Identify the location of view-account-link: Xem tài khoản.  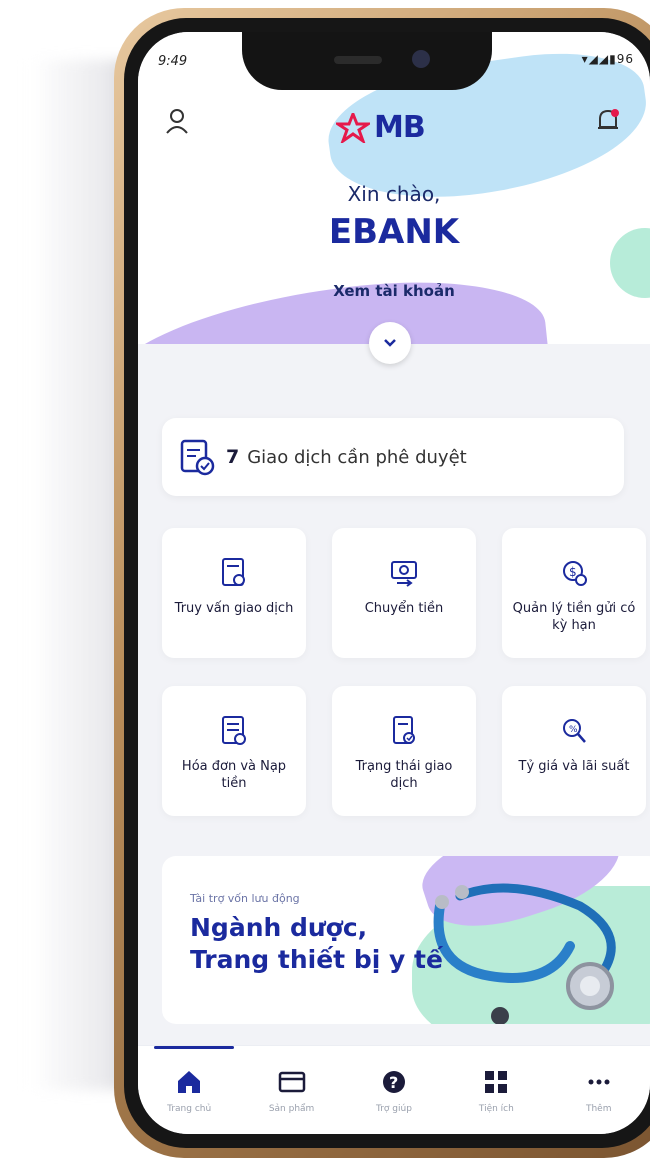
(394, 291).